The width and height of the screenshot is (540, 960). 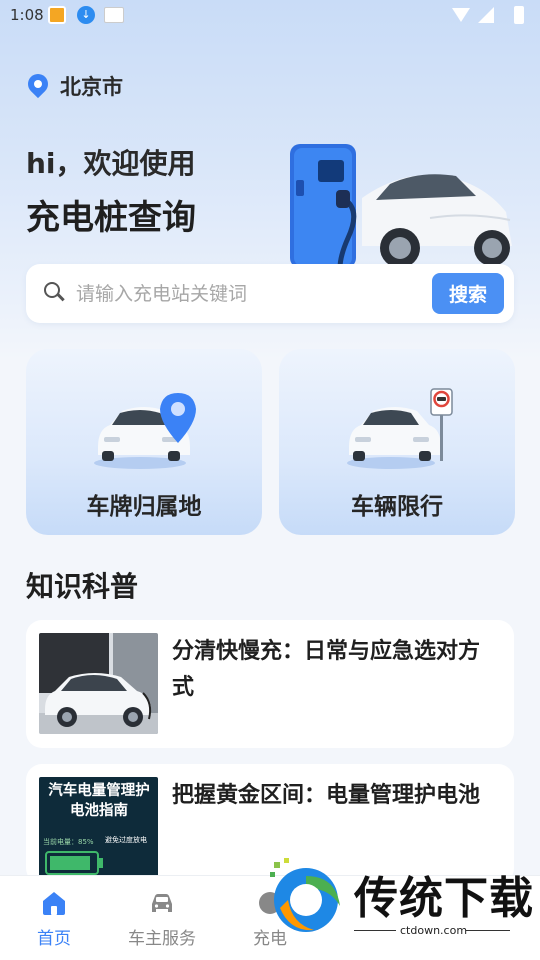 What do you see at coordinates (326, 795) in the screenshot?
I see `article-title: 把握黄金区间：电量管理护电池` at bounding box center [326, 795].